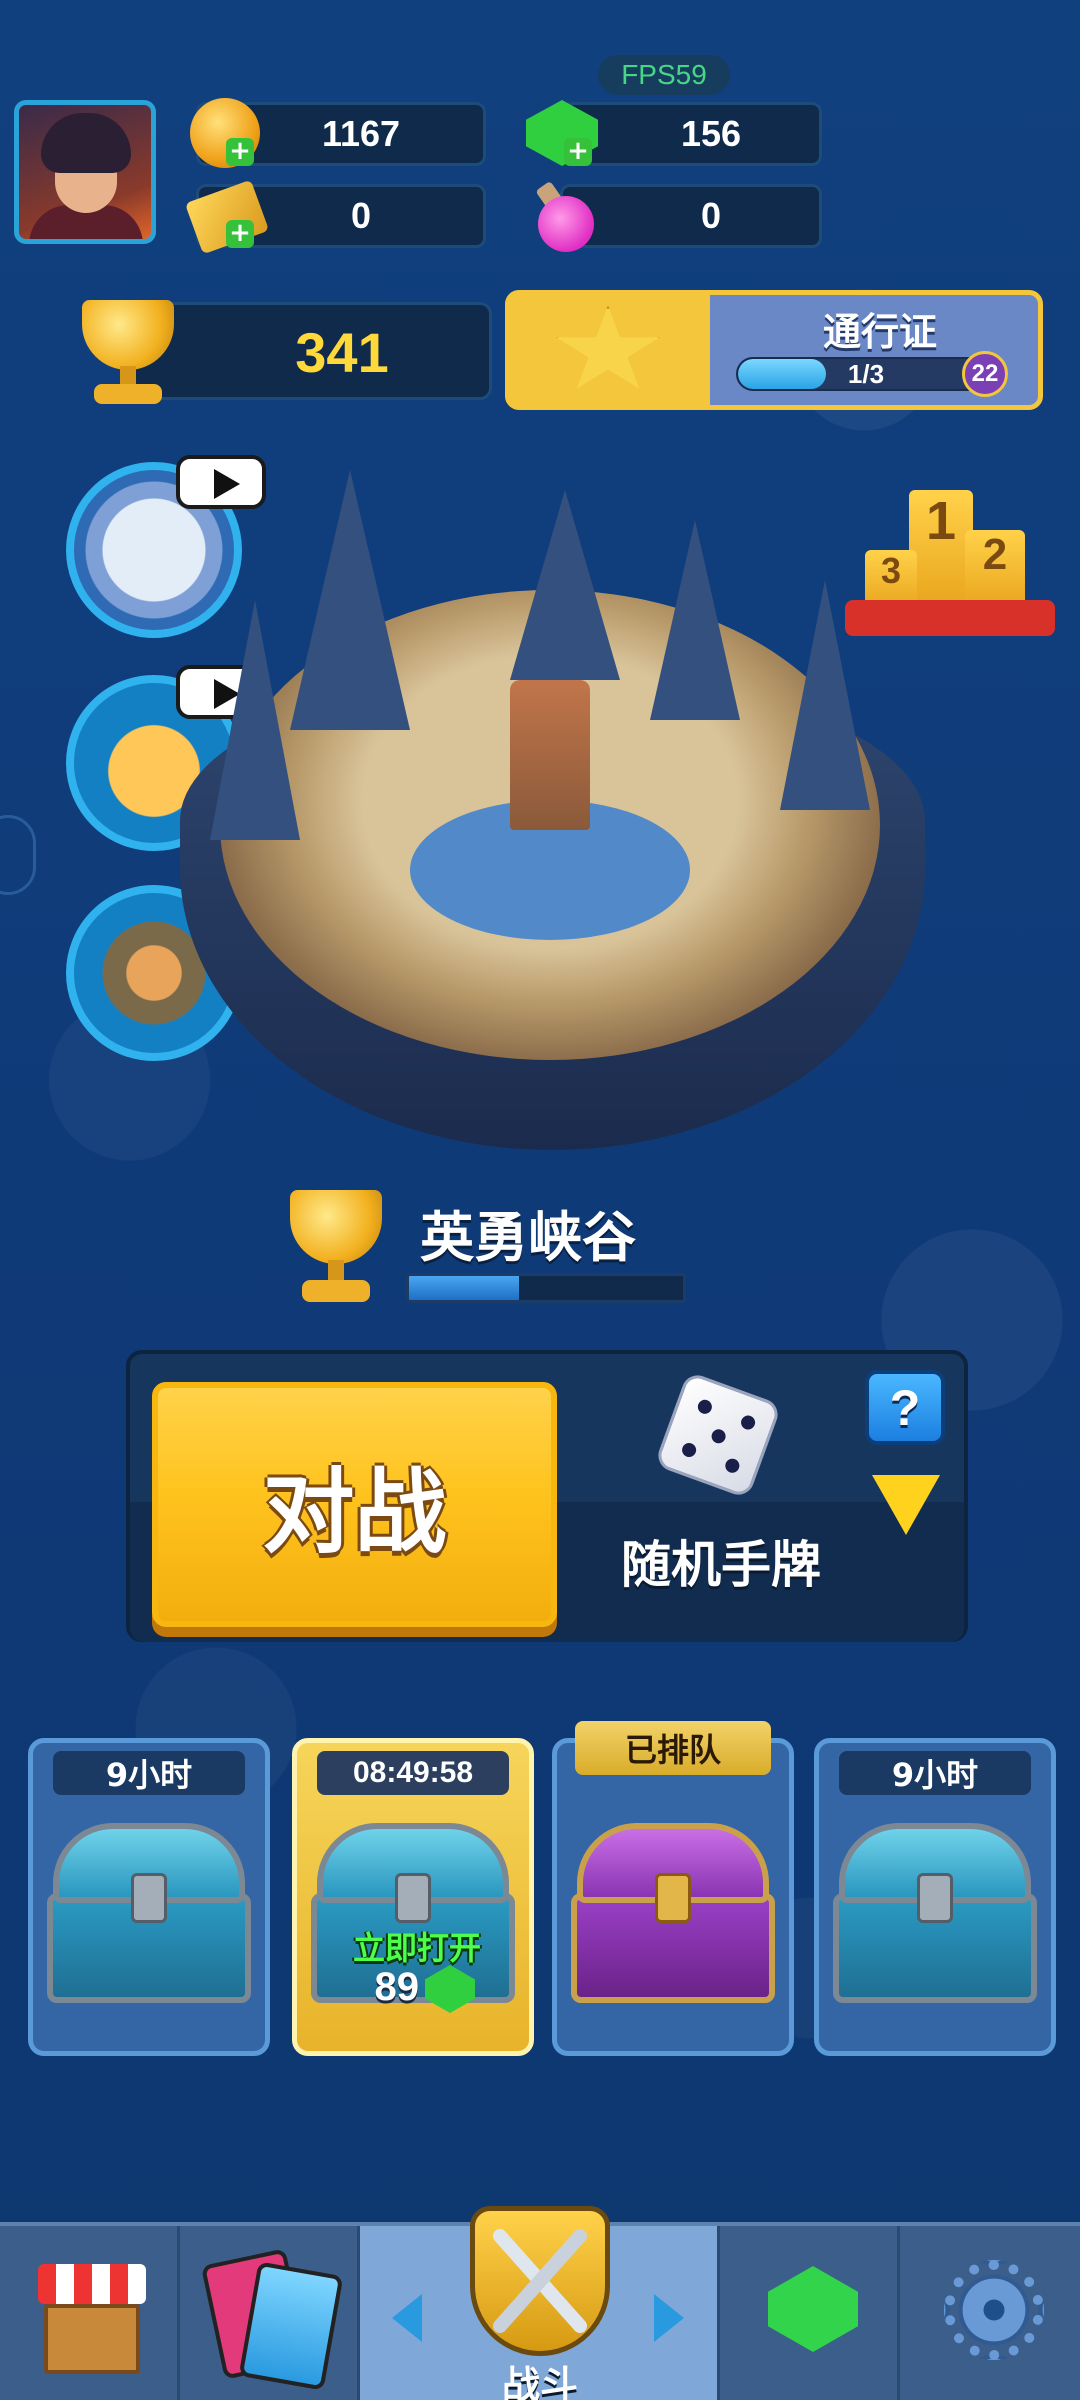 Image resolution: width=1080 pixels, height=2400 pixels. What do you see at coordinates (691, 216) in the screenshot?
I see `potion-counter: 0` at bounding box center [691, 216].